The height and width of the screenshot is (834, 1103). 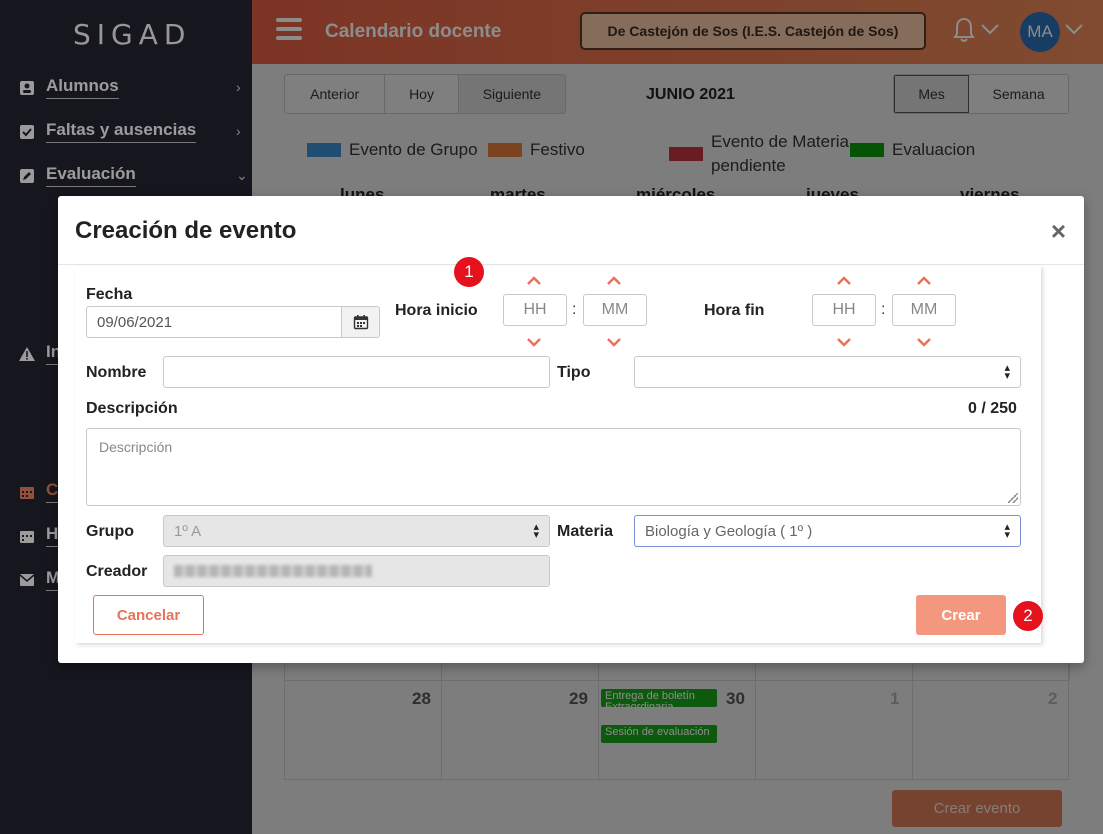 I want to click on annotation-badge: 1, so click(x=469, y=272).